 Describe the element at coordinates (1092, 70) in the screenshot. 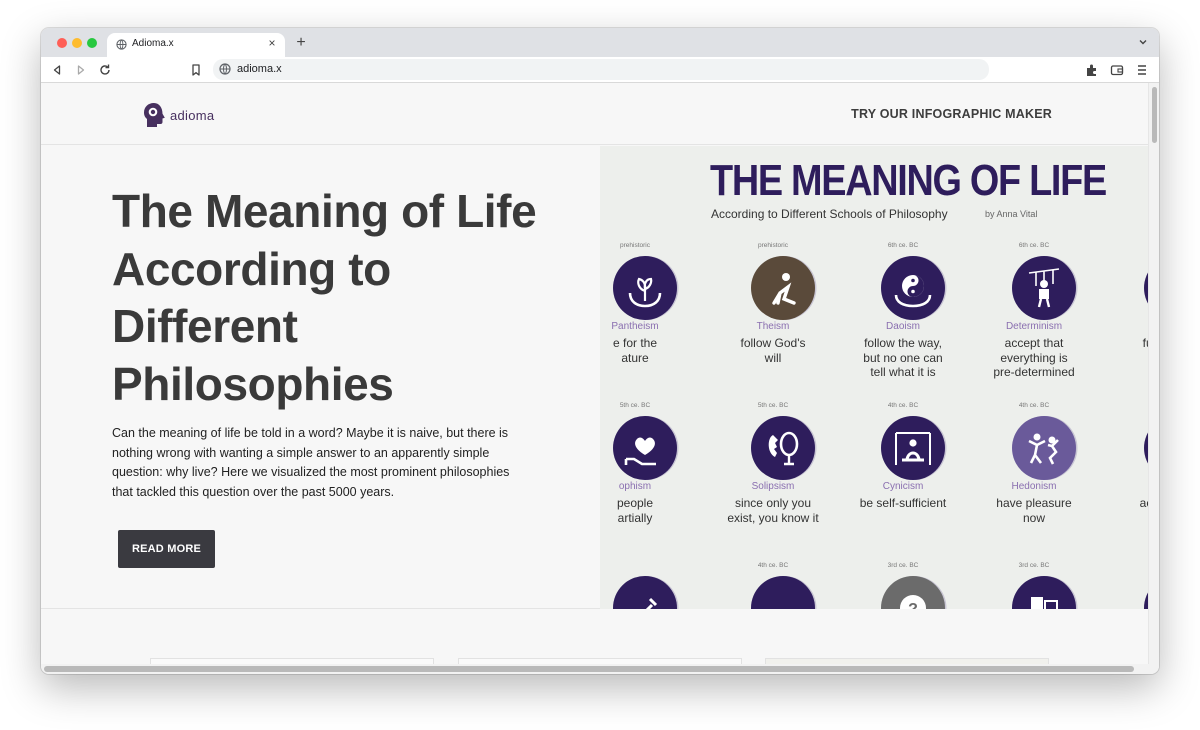

I see `extensions-icon` at that location.